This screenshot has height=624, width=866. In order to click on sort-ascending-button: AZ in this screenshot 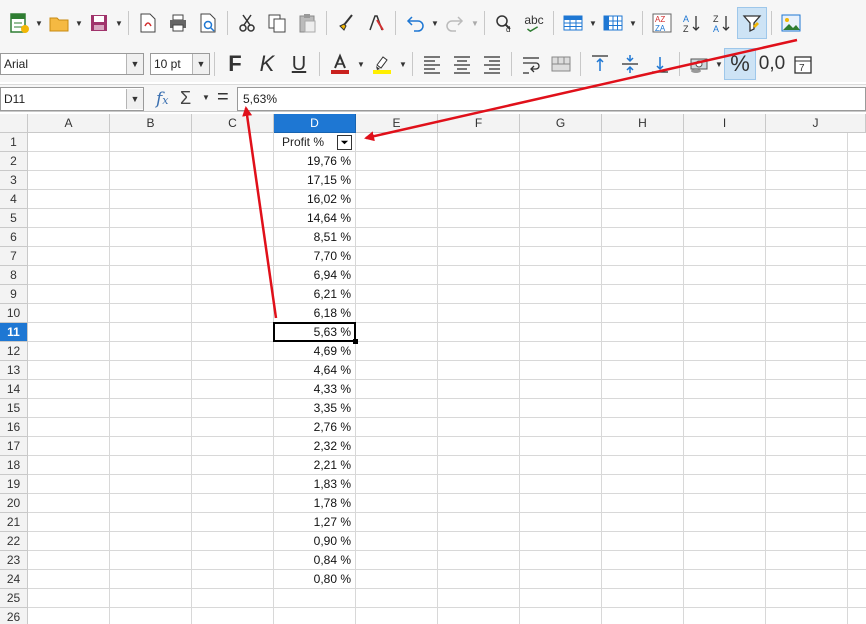, I will do `click(692, 23)`.